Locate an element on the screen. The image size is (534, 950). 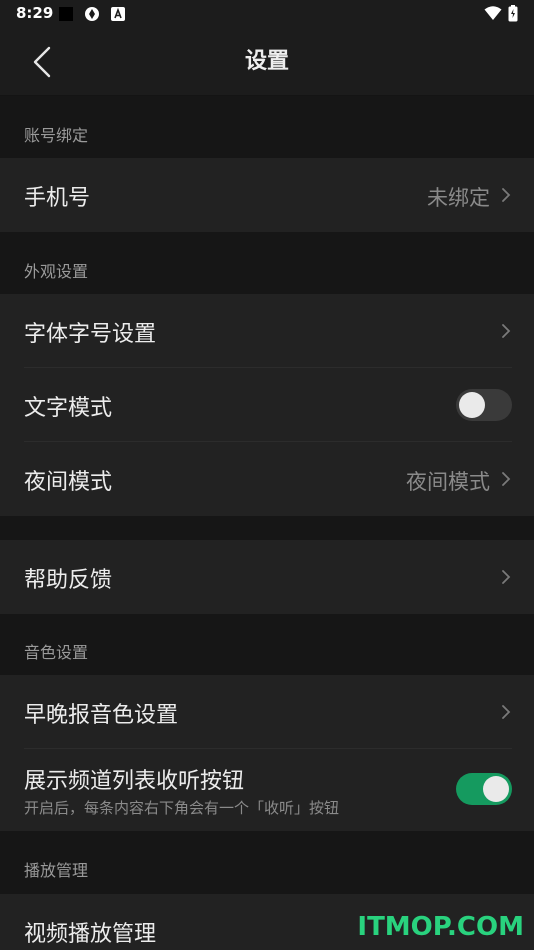
page-title: 设置 is located at coordinates (266, 61).